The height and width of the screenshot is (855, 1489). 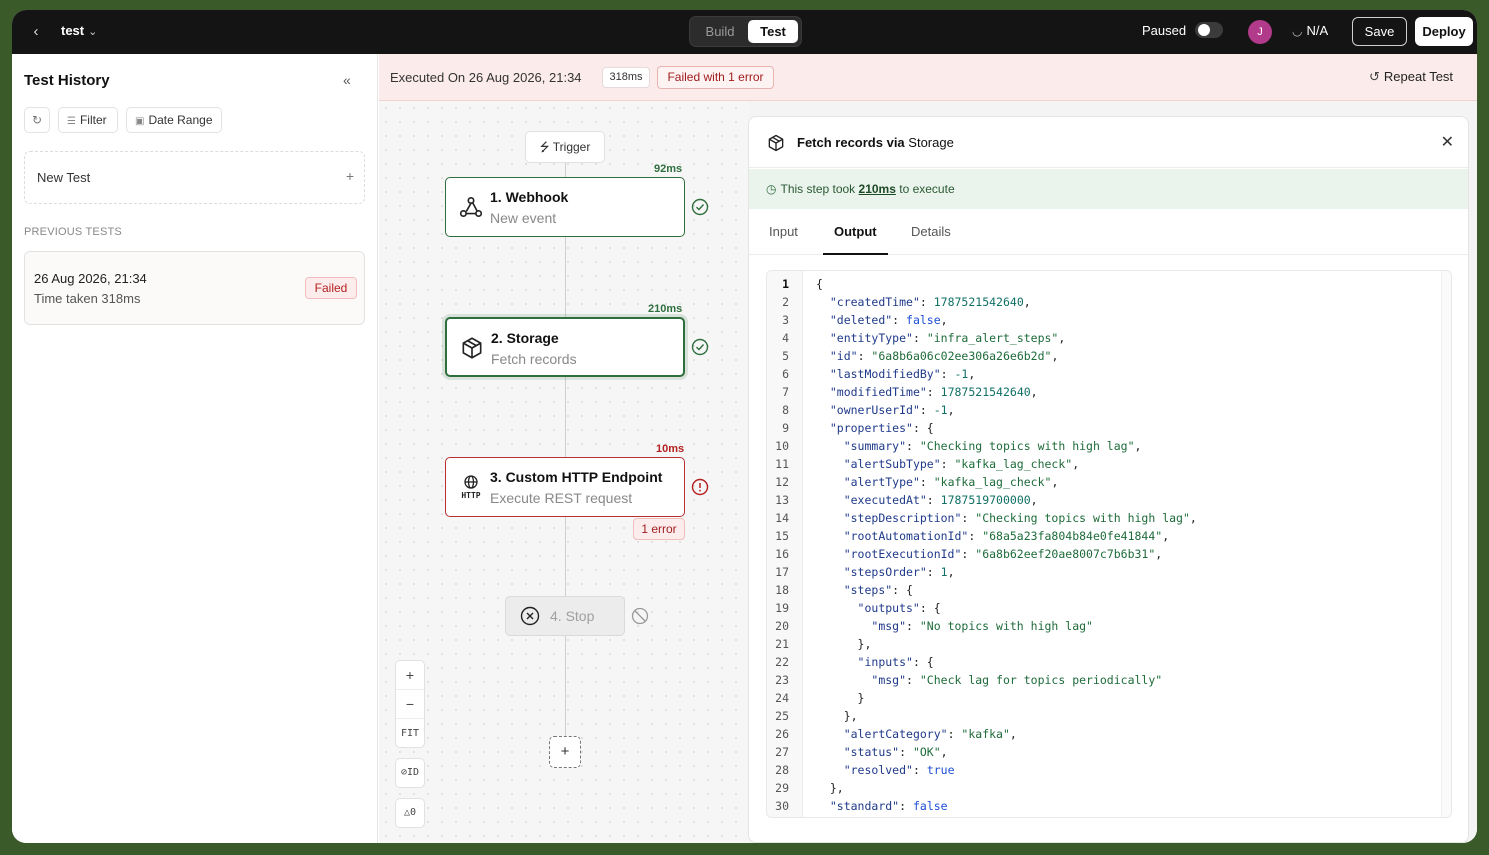 I want to click on line-number: 14, so click(x=782, y=518).